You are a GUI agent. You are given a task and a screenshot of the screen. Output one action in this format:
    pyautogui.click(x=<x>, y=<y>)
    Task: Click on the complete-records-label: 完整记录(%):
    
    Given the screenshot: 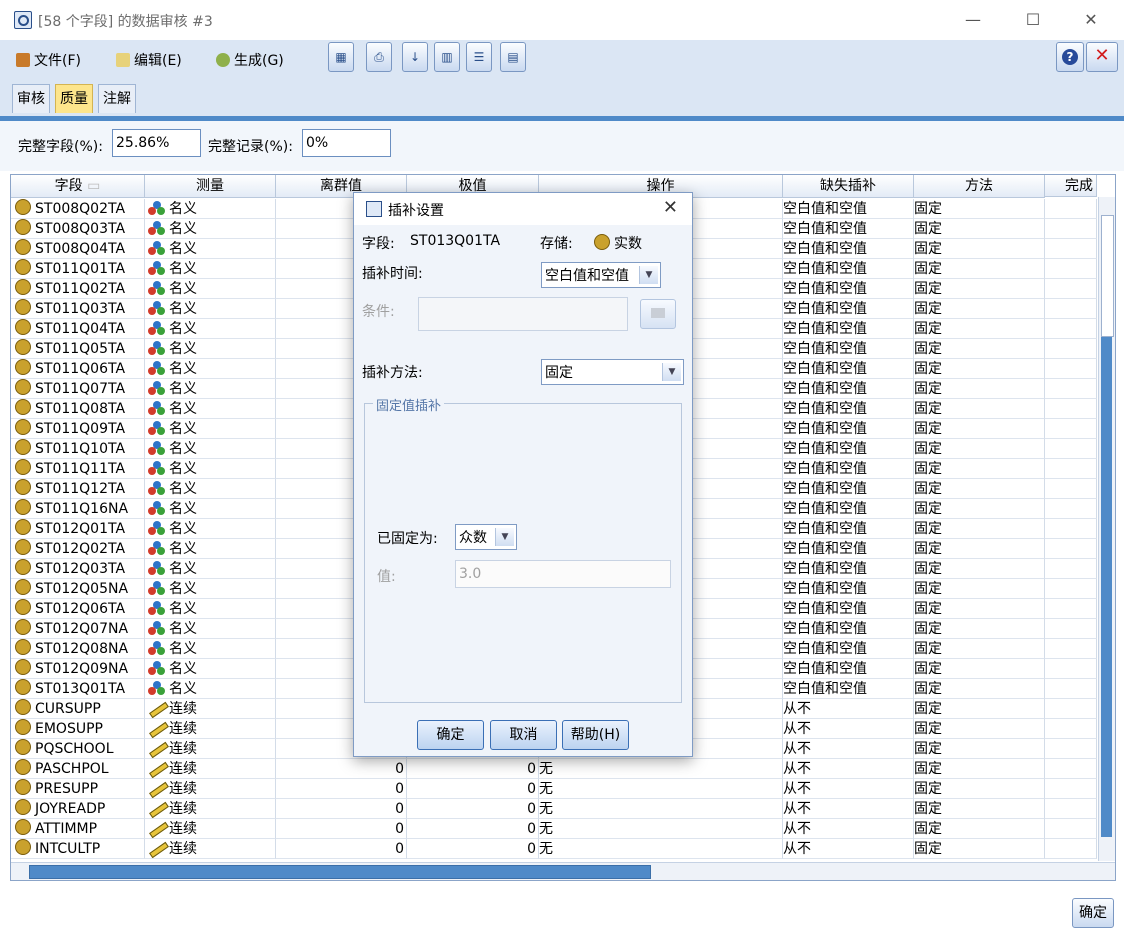 What is the action you would take?
    pyautogui.click(x=250, y=147)
    